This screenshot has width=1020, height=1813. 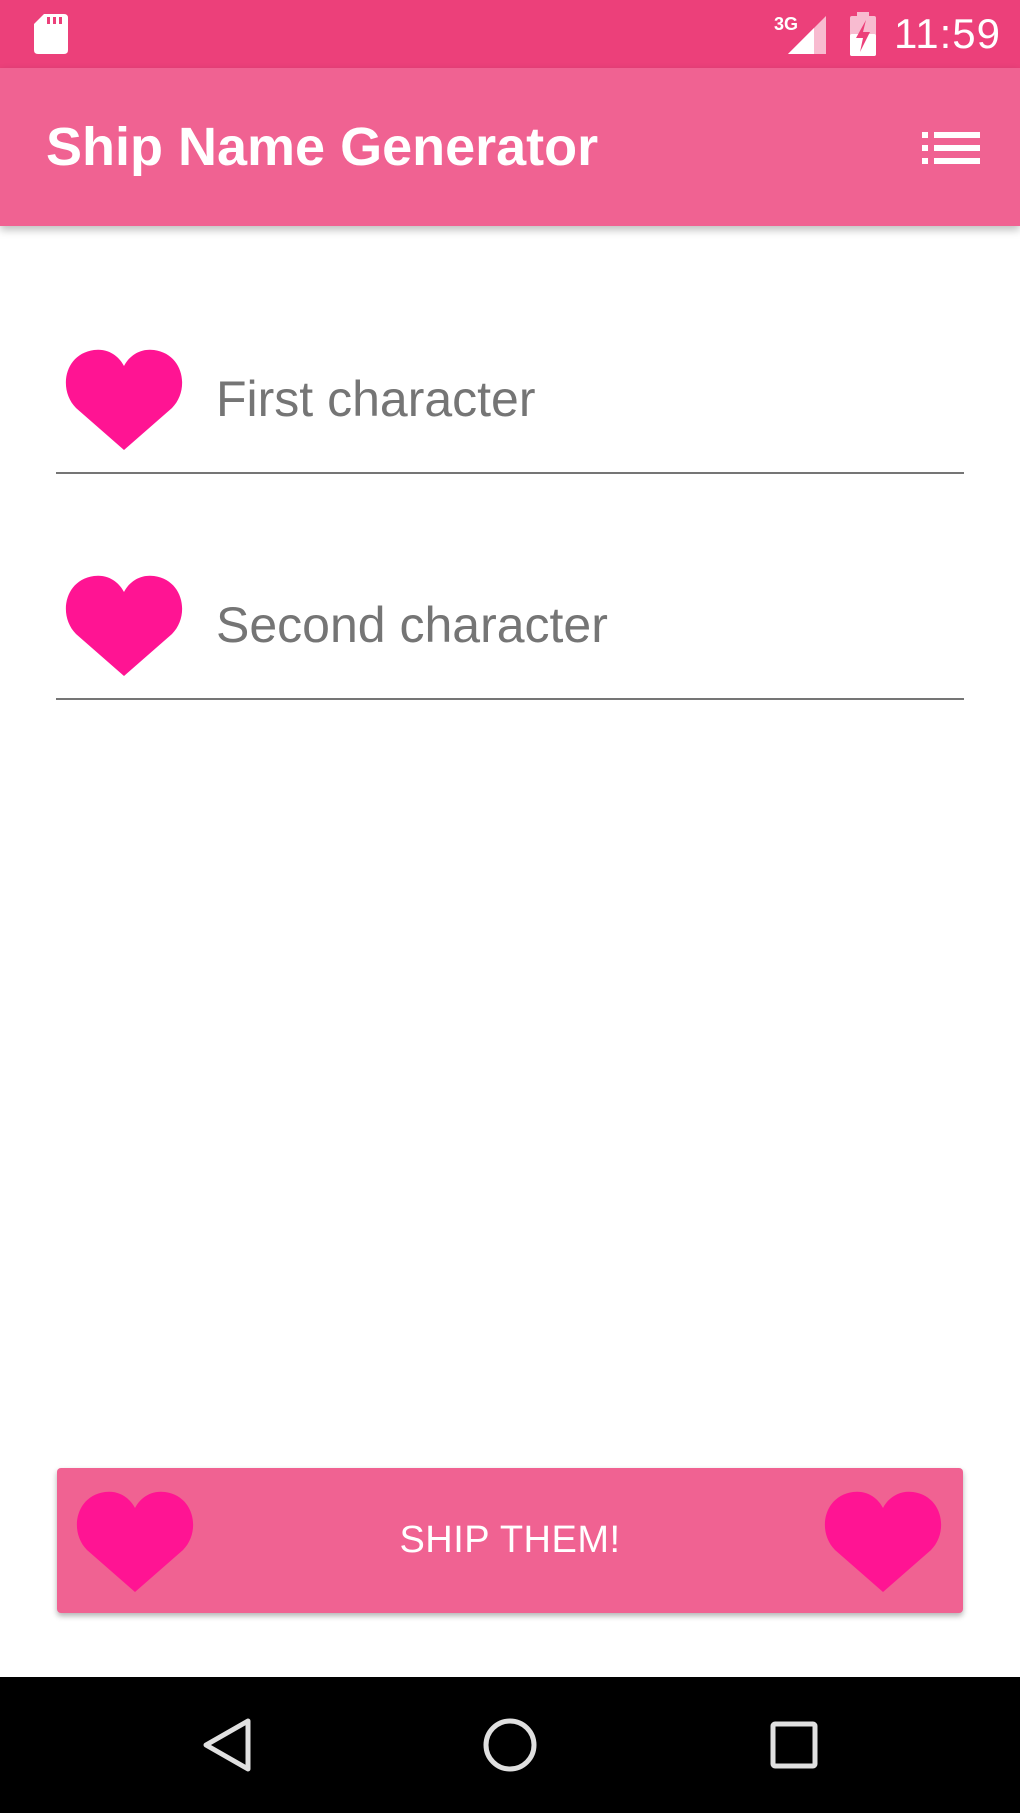 What do you see at coordinates (800, 34) in the screenshot?
I see `signal-3g-icon: 3G` at bounding box center [800, 34].